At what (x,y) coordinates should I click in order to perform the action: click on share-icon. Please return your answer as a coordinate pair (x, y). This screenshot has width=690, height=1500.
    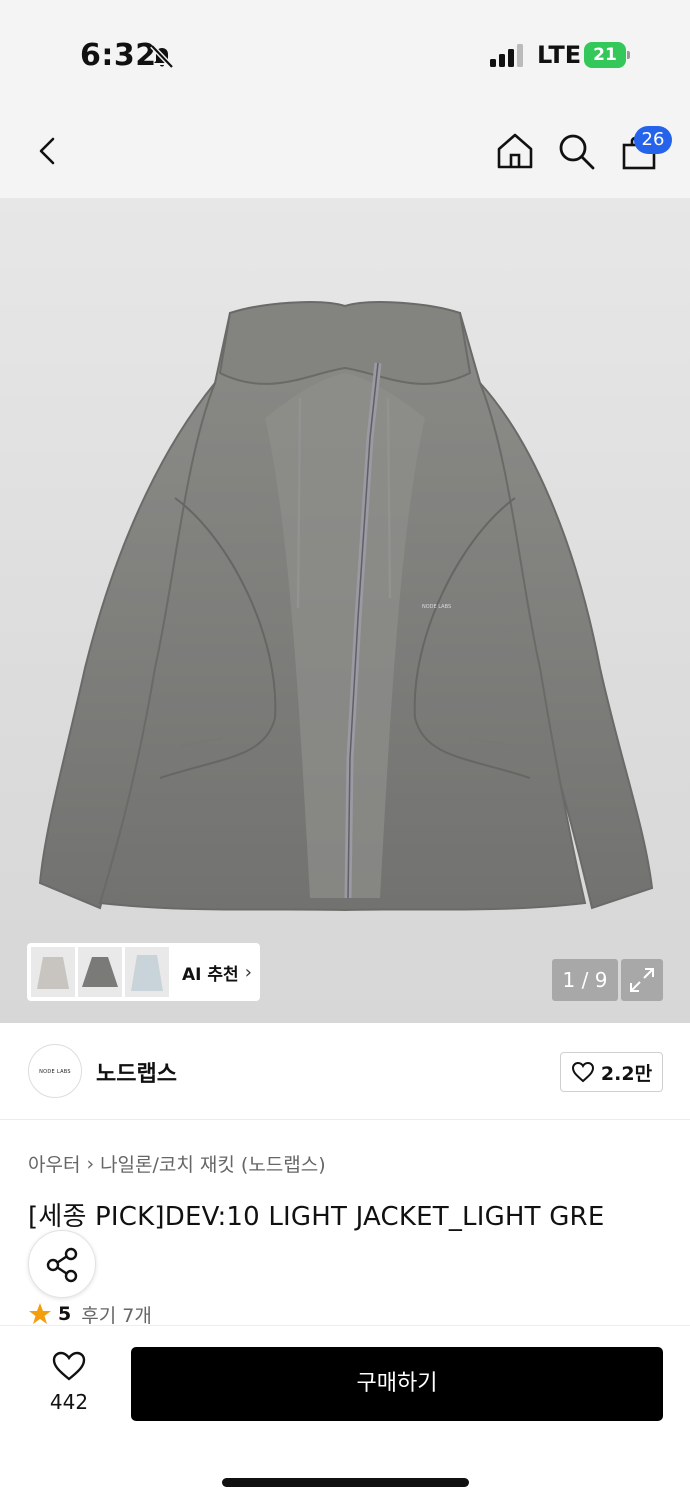
    Looking at the image, I should click on (62, 1265).